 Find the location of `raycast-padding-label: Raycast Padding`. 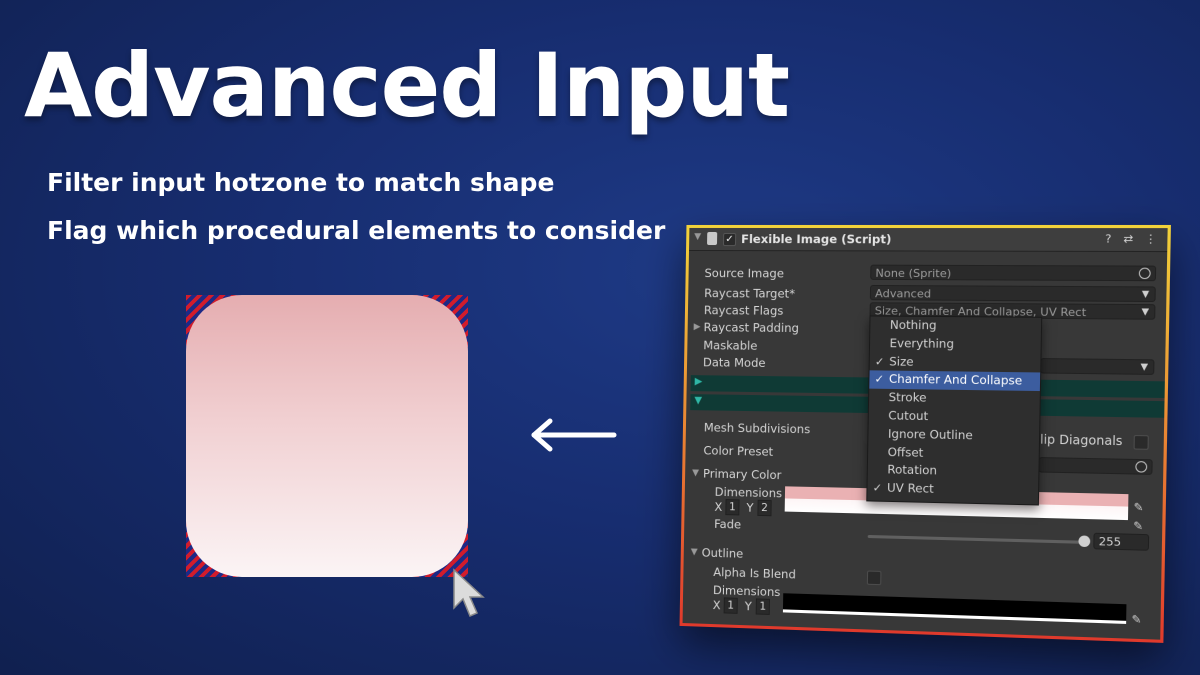

raycast-padding-label: Raycast Padding is located at coordinates (751, 327).